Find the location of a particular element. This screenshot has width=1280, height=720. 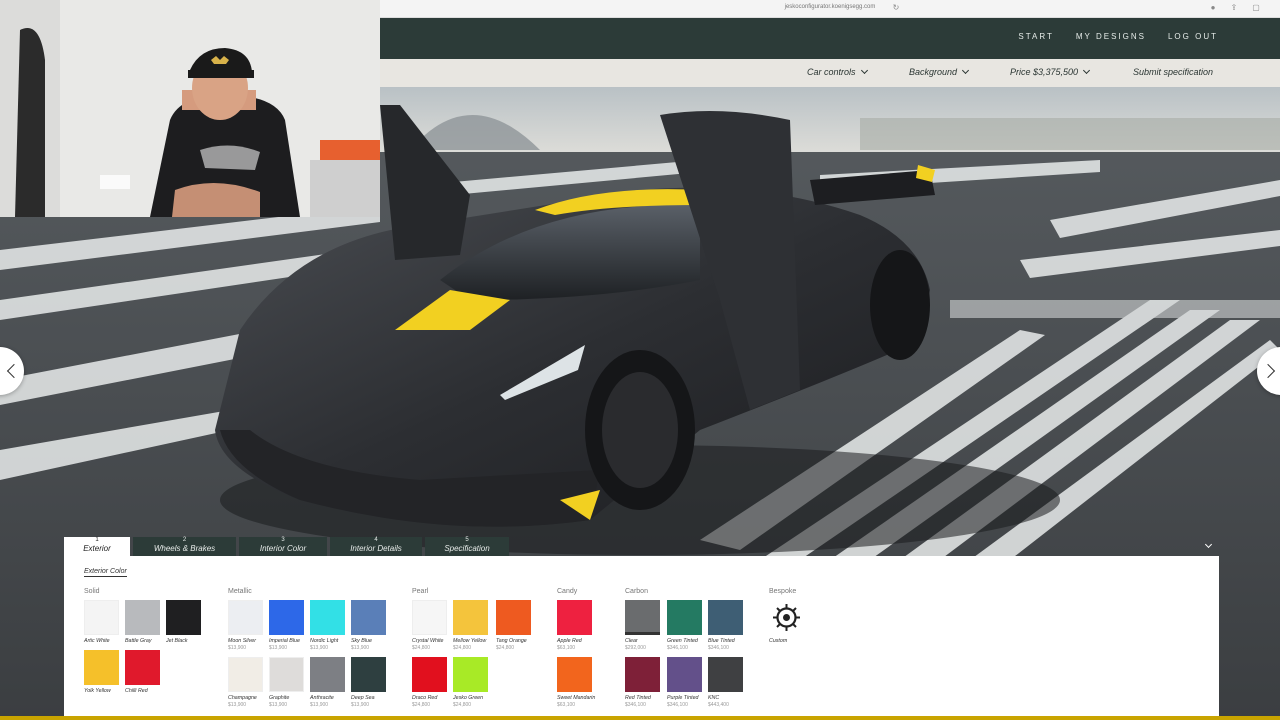

window-icon: ▢ is located at coordinates (1256, 8).